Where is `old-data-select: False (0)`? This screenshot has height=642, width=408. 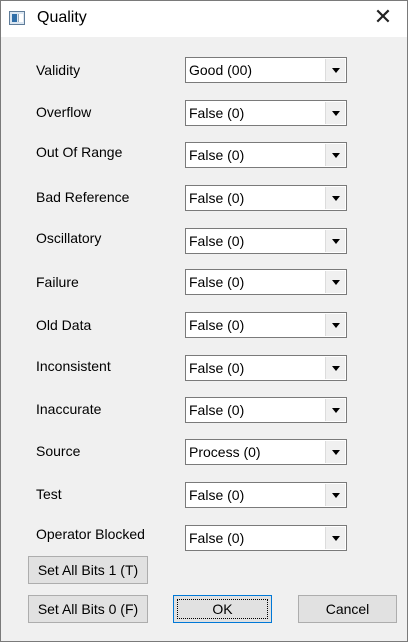 old-data-select: False (0) is located at coordinates (266, 325).